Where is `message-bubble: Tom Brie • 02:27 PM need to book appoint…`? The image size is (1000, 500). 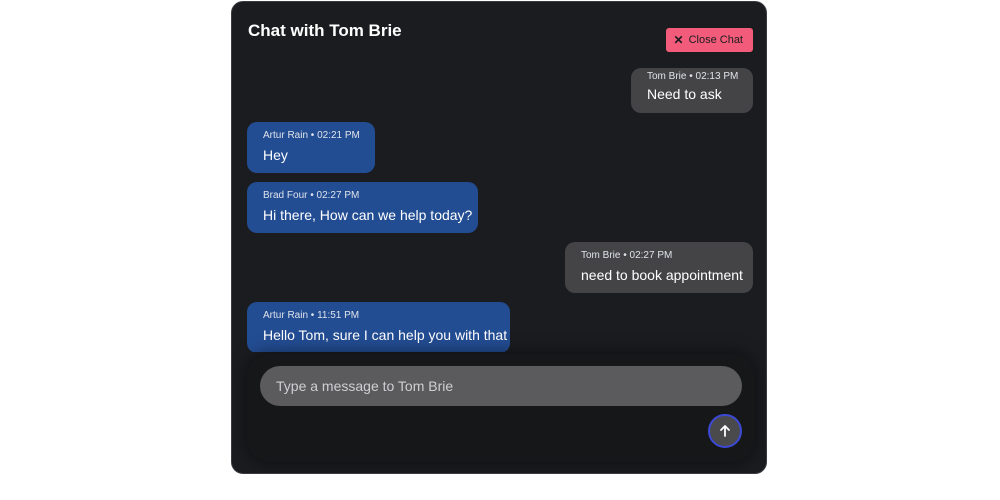 message-bubble: Tom Brie • 02:27 PM need to book appoint… is located at coordinates (659, 267).